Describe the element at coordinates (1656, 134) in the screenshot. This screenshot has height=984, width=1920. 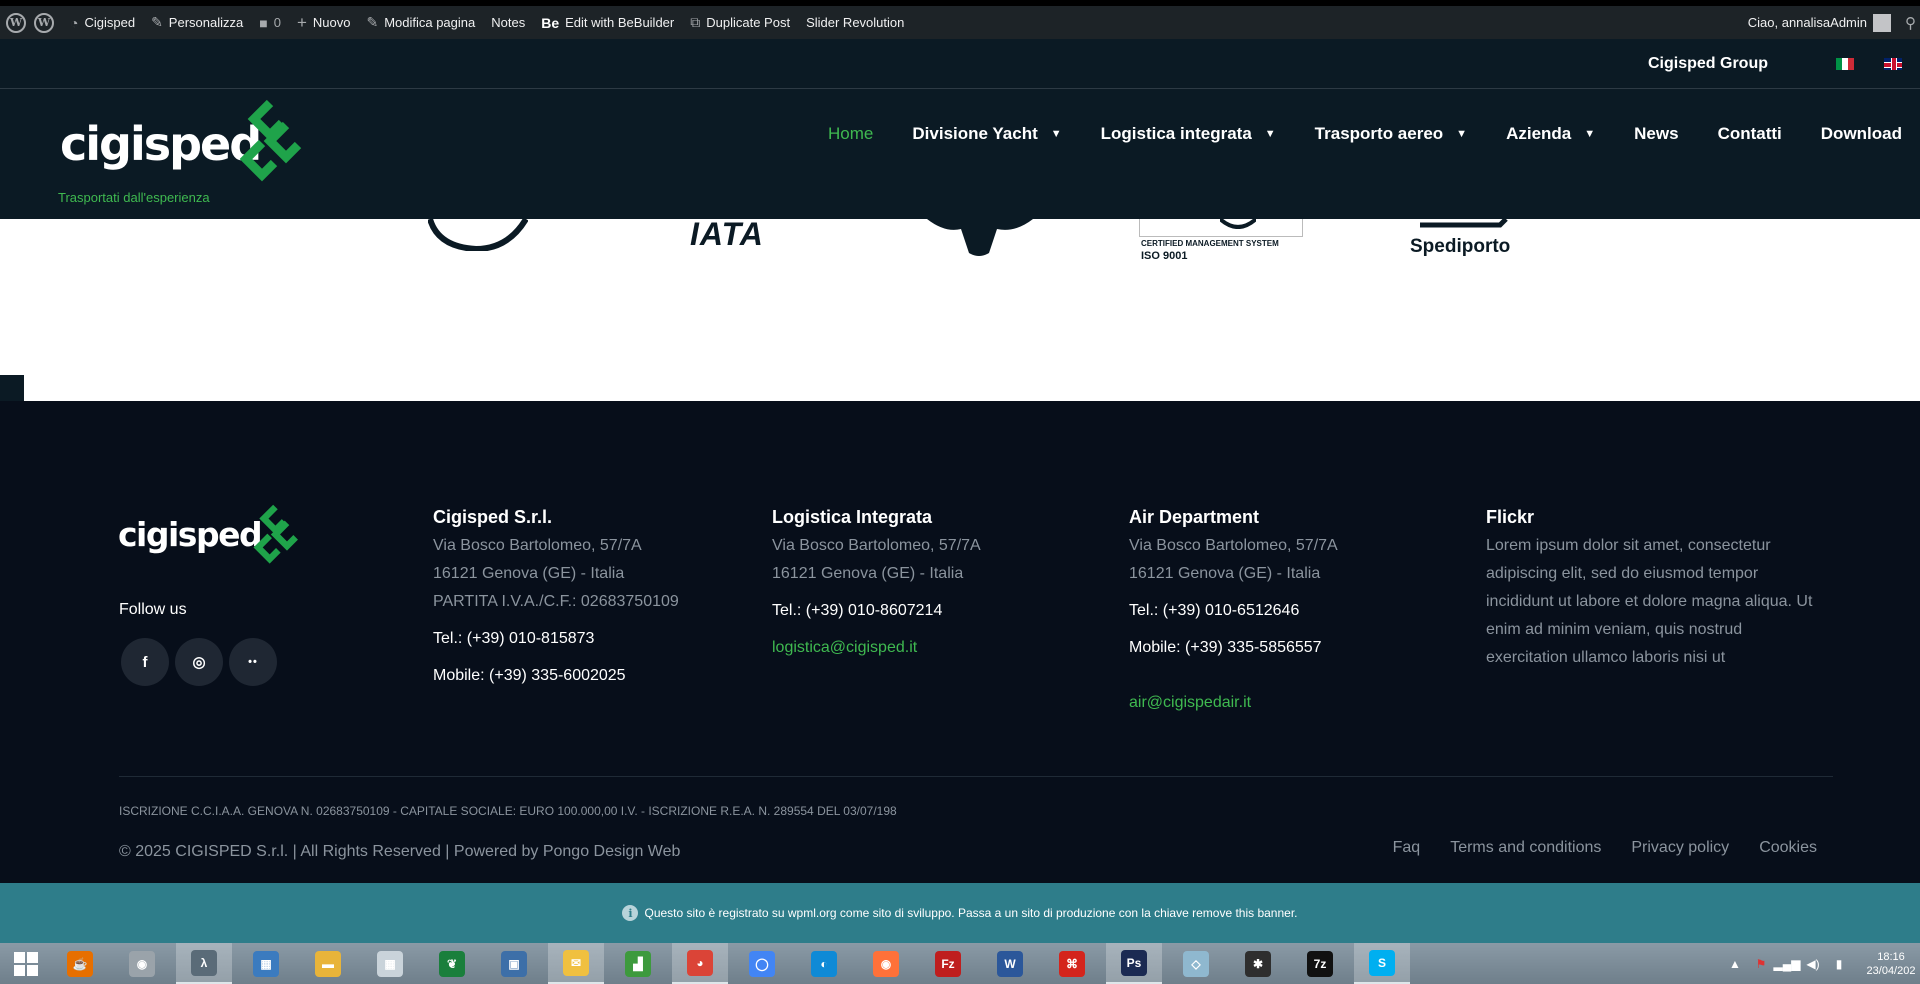
I see `nav-news: News` at that location.